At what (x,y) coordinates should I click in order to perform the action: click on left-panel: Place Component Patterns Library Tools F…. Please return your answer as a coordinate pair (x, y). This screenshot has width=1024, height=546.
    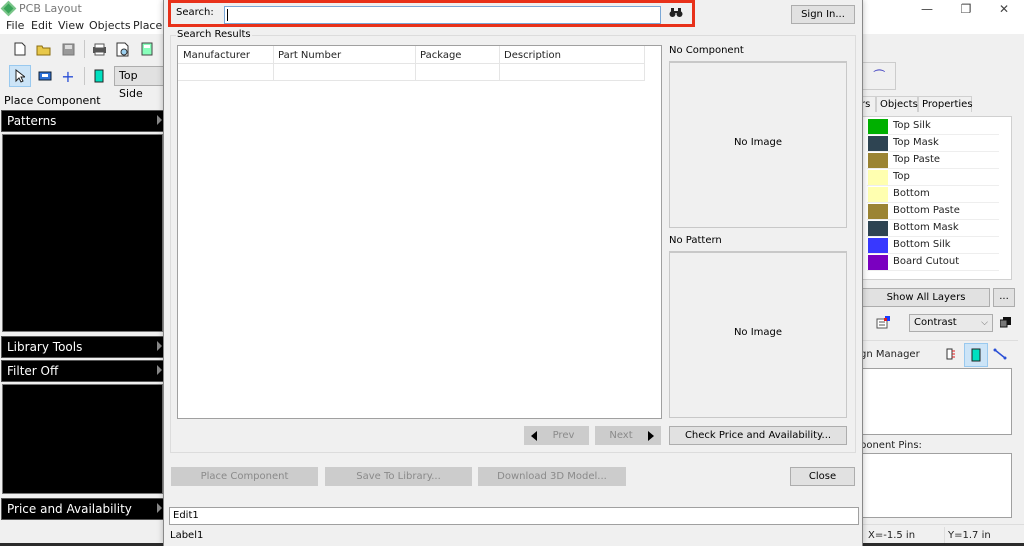
    Looking at the image, I should click on (82, 307).